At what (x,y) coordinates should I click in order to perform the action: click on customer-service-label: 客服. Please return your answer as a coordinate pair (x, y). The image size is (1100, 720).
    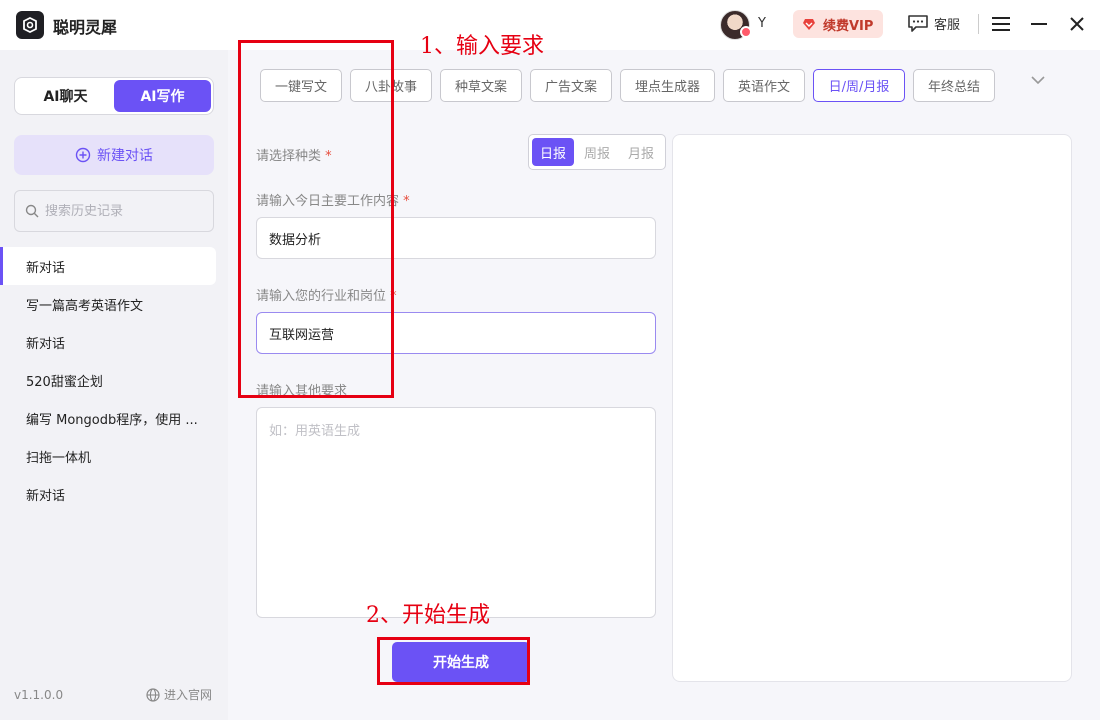
    Looking at the image, I should click on (947, 25).